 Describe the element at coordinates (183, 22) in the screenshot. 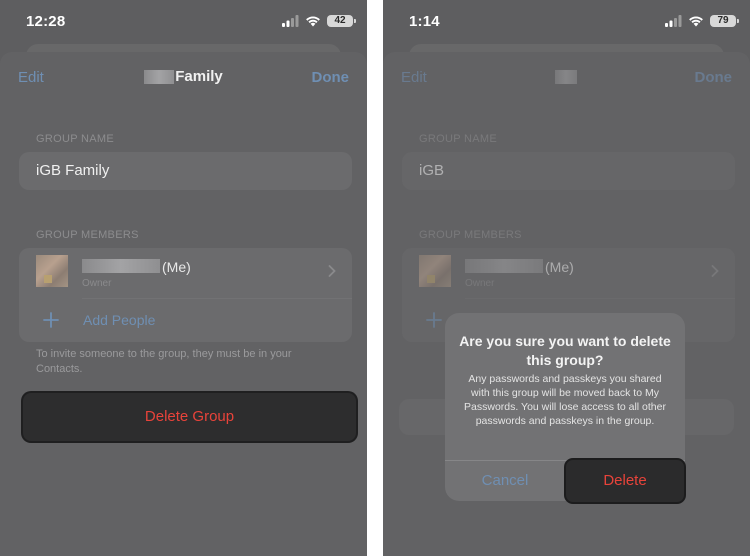

I see `status-bar: 12:28 42` at that location.